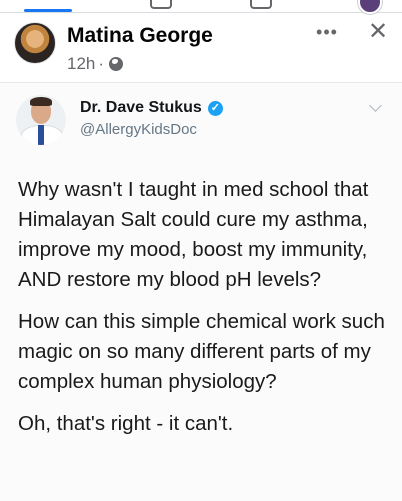 The width and height of the screenshot is (402, 501). I want to click on chevron-down-icon, so click(375, 105).